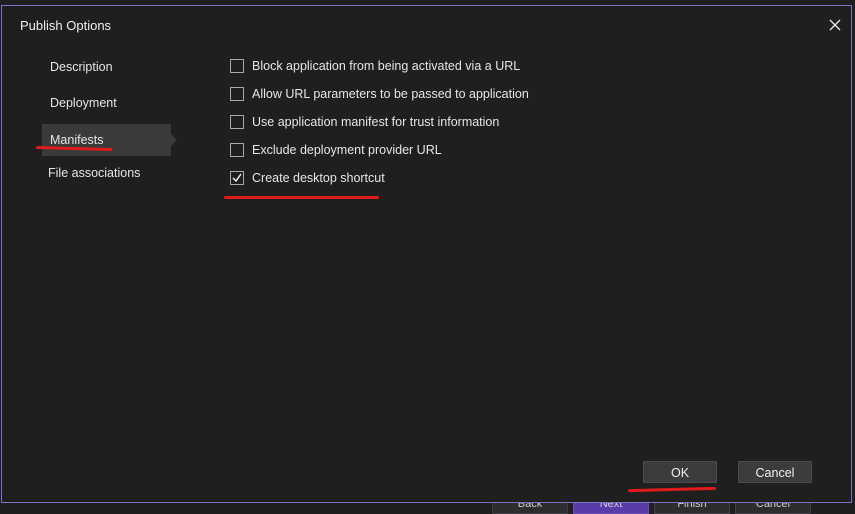 Image resolution: width=855 pixels, height=514 pixels. Describe the element at coordinates (301, 197) in the screenshot. I see `annotation-underline-desktop-shortcut` at that location.